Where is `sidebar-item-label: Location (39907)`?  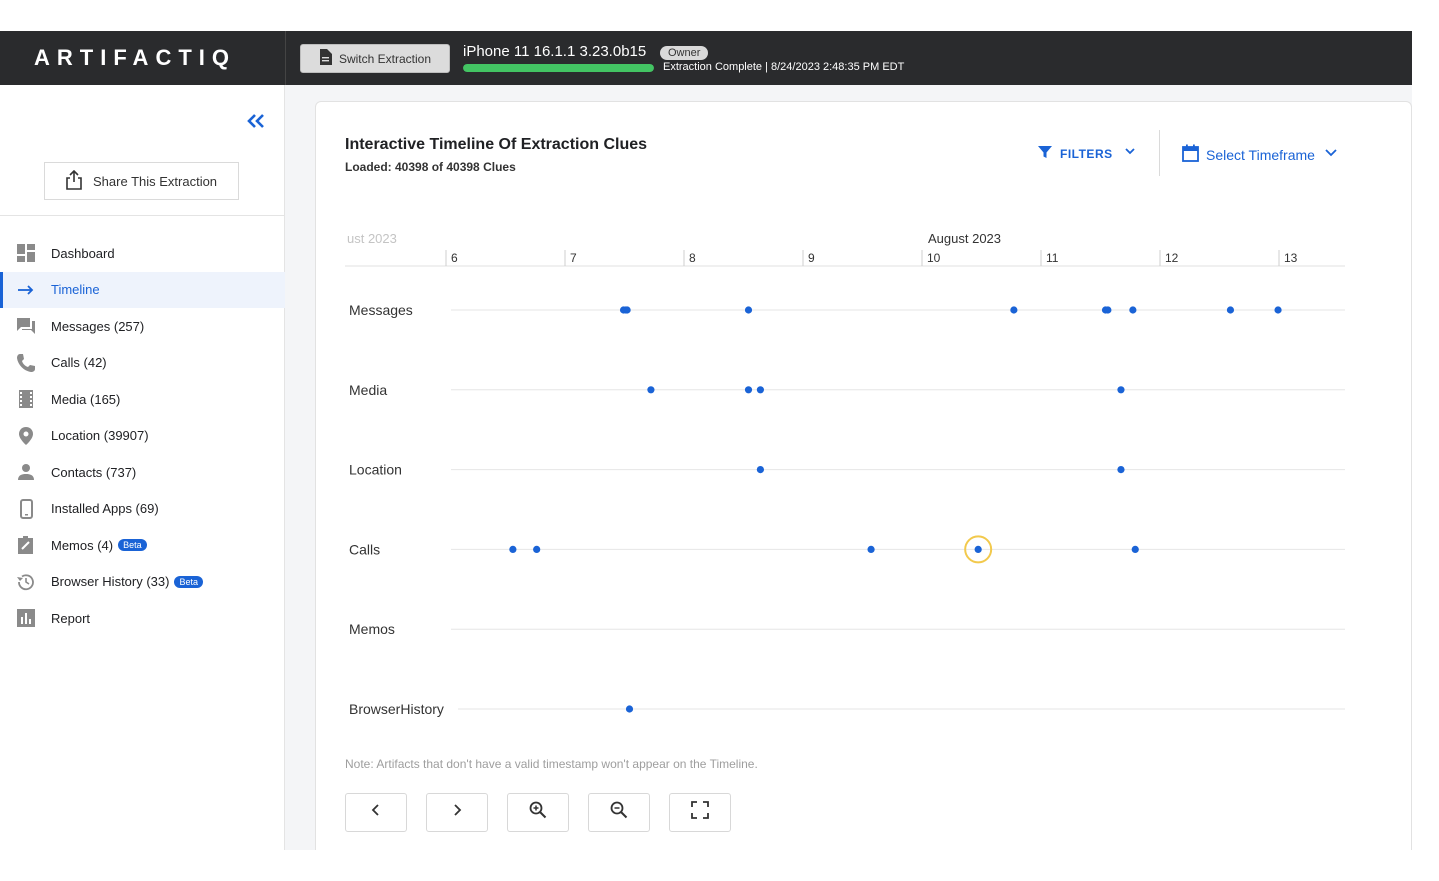
sidebar-item-label: Location (39907) is located at coordinates (100, 436).